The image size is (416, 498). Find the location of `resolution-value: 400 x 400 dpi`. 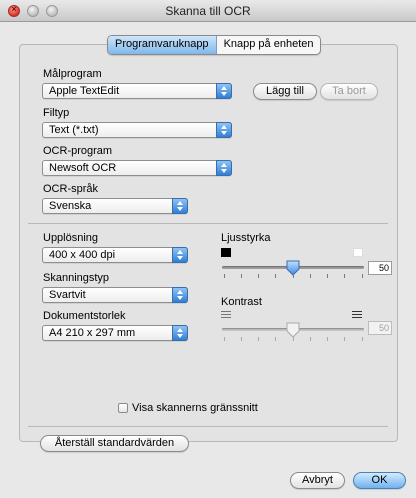

resolution-value: 400 x 400 dpi is located at coordinates (82, 255).